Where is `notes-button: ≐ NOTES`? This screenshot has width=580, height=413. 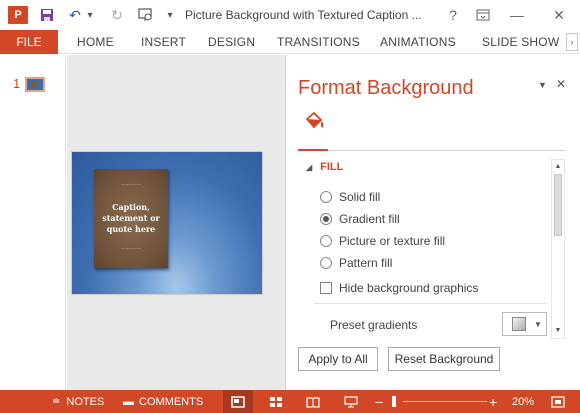
notes-button: ≐ NOTES is located at coordinates (78, 401).